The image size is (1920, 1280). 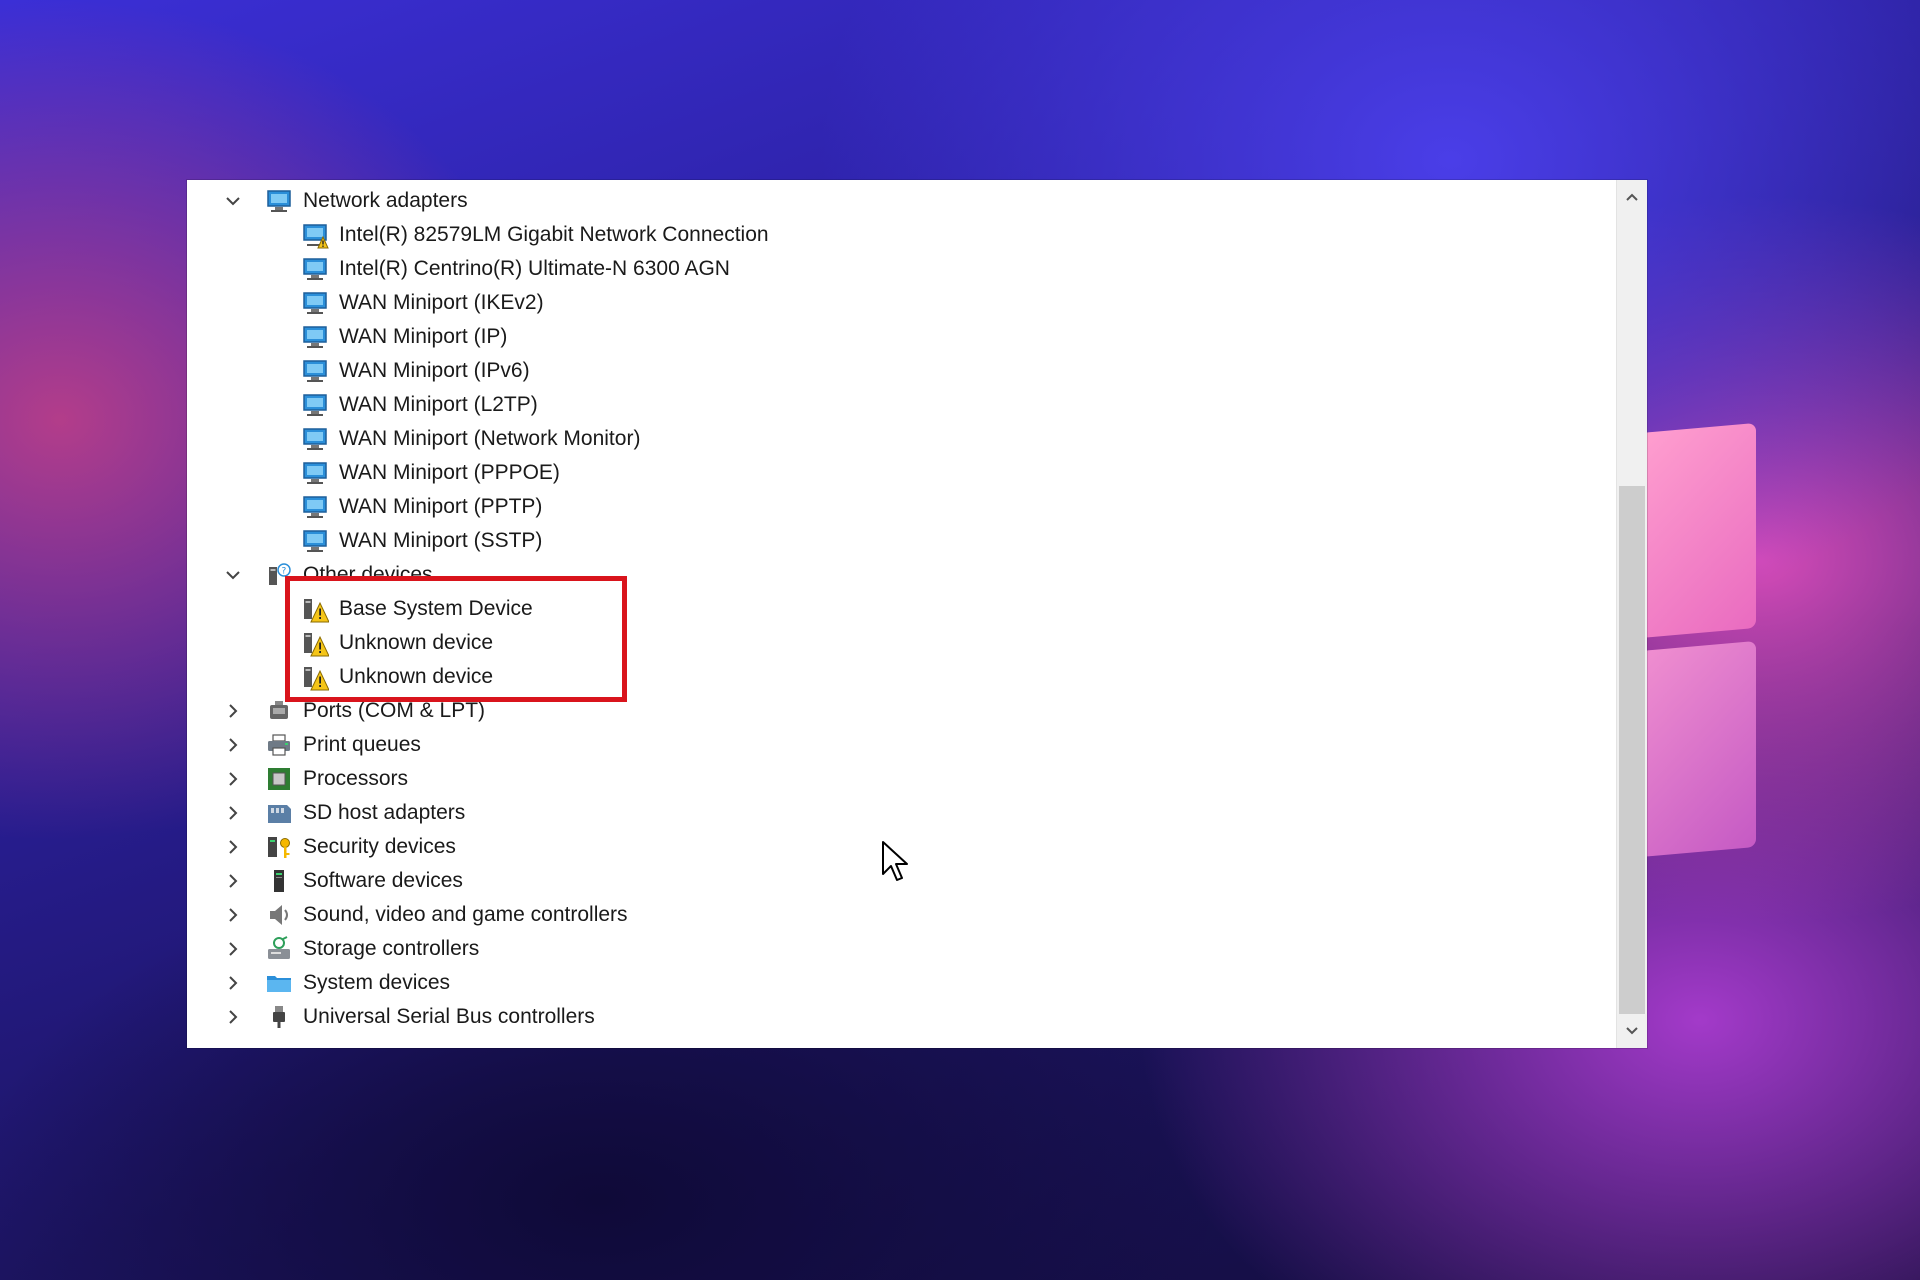 I want to click on tree-device-item: WAN Miniport (IP), so click(x=887, y=337).